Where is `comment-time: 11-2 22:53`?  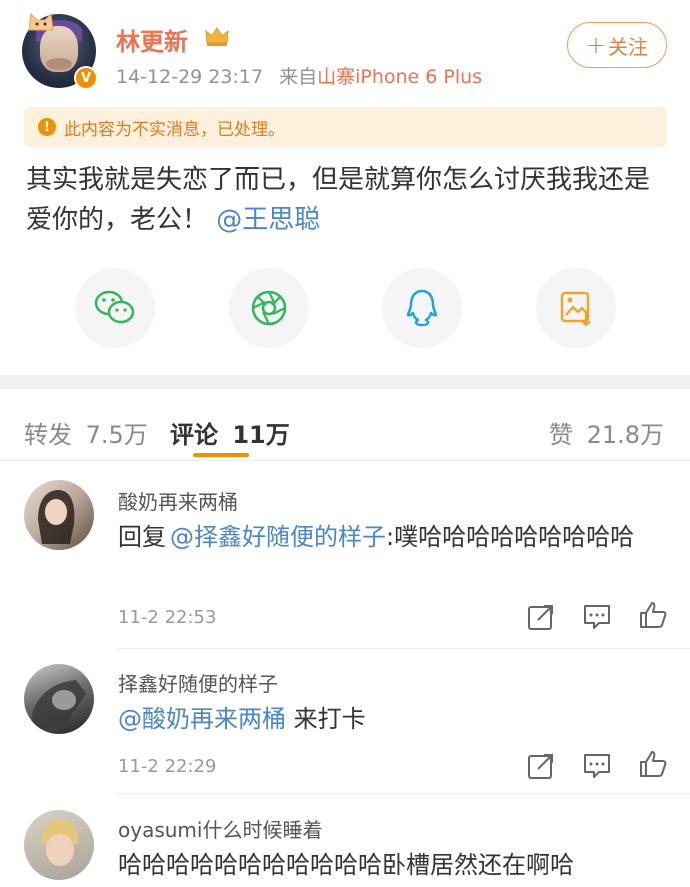
comment-time: 11-2 22:53 is located at coordinates (167, 617).